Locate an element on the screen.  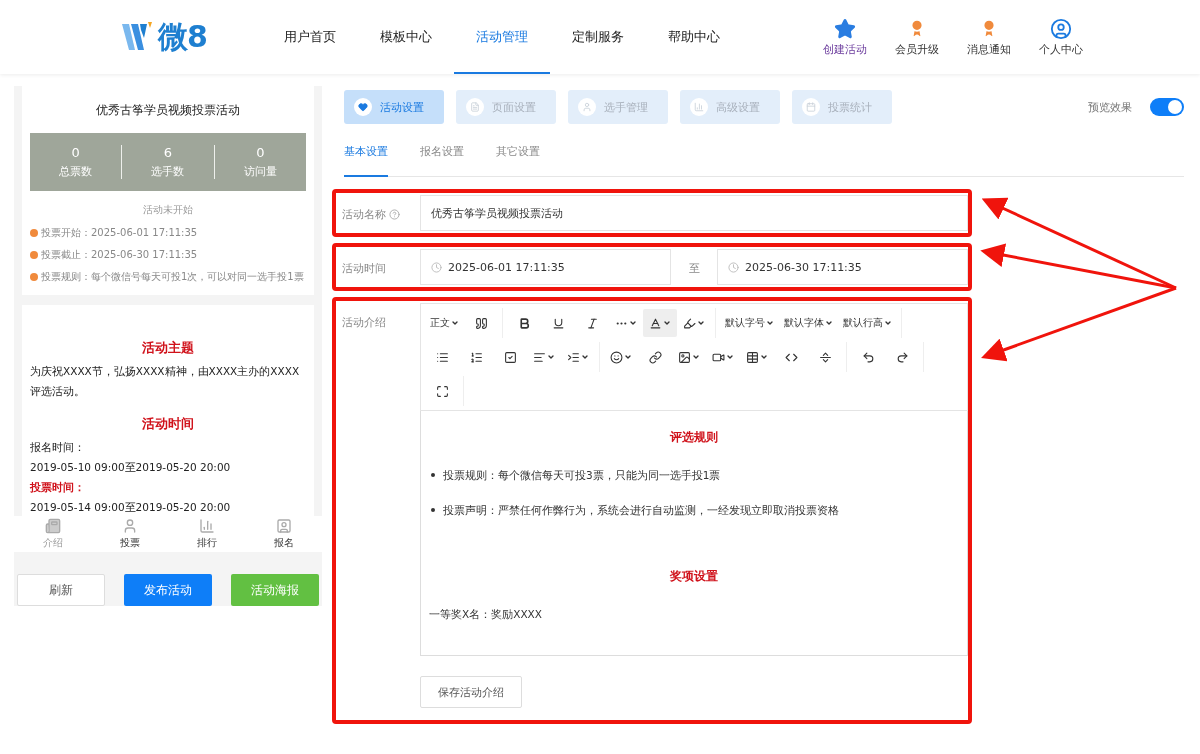
tab-item: 投票 is located at coordinates (129, 534).